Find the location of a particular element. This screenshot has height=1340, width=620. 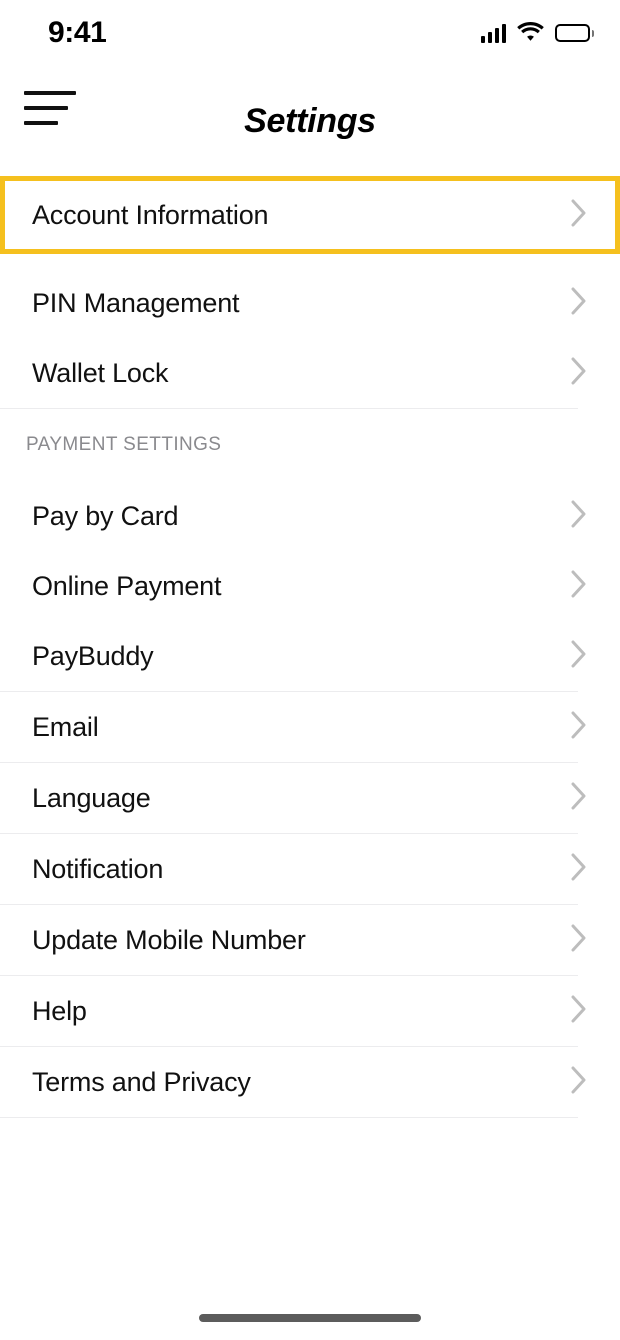

list-item-label: Pay by Card is located at coordinates (105, 515).